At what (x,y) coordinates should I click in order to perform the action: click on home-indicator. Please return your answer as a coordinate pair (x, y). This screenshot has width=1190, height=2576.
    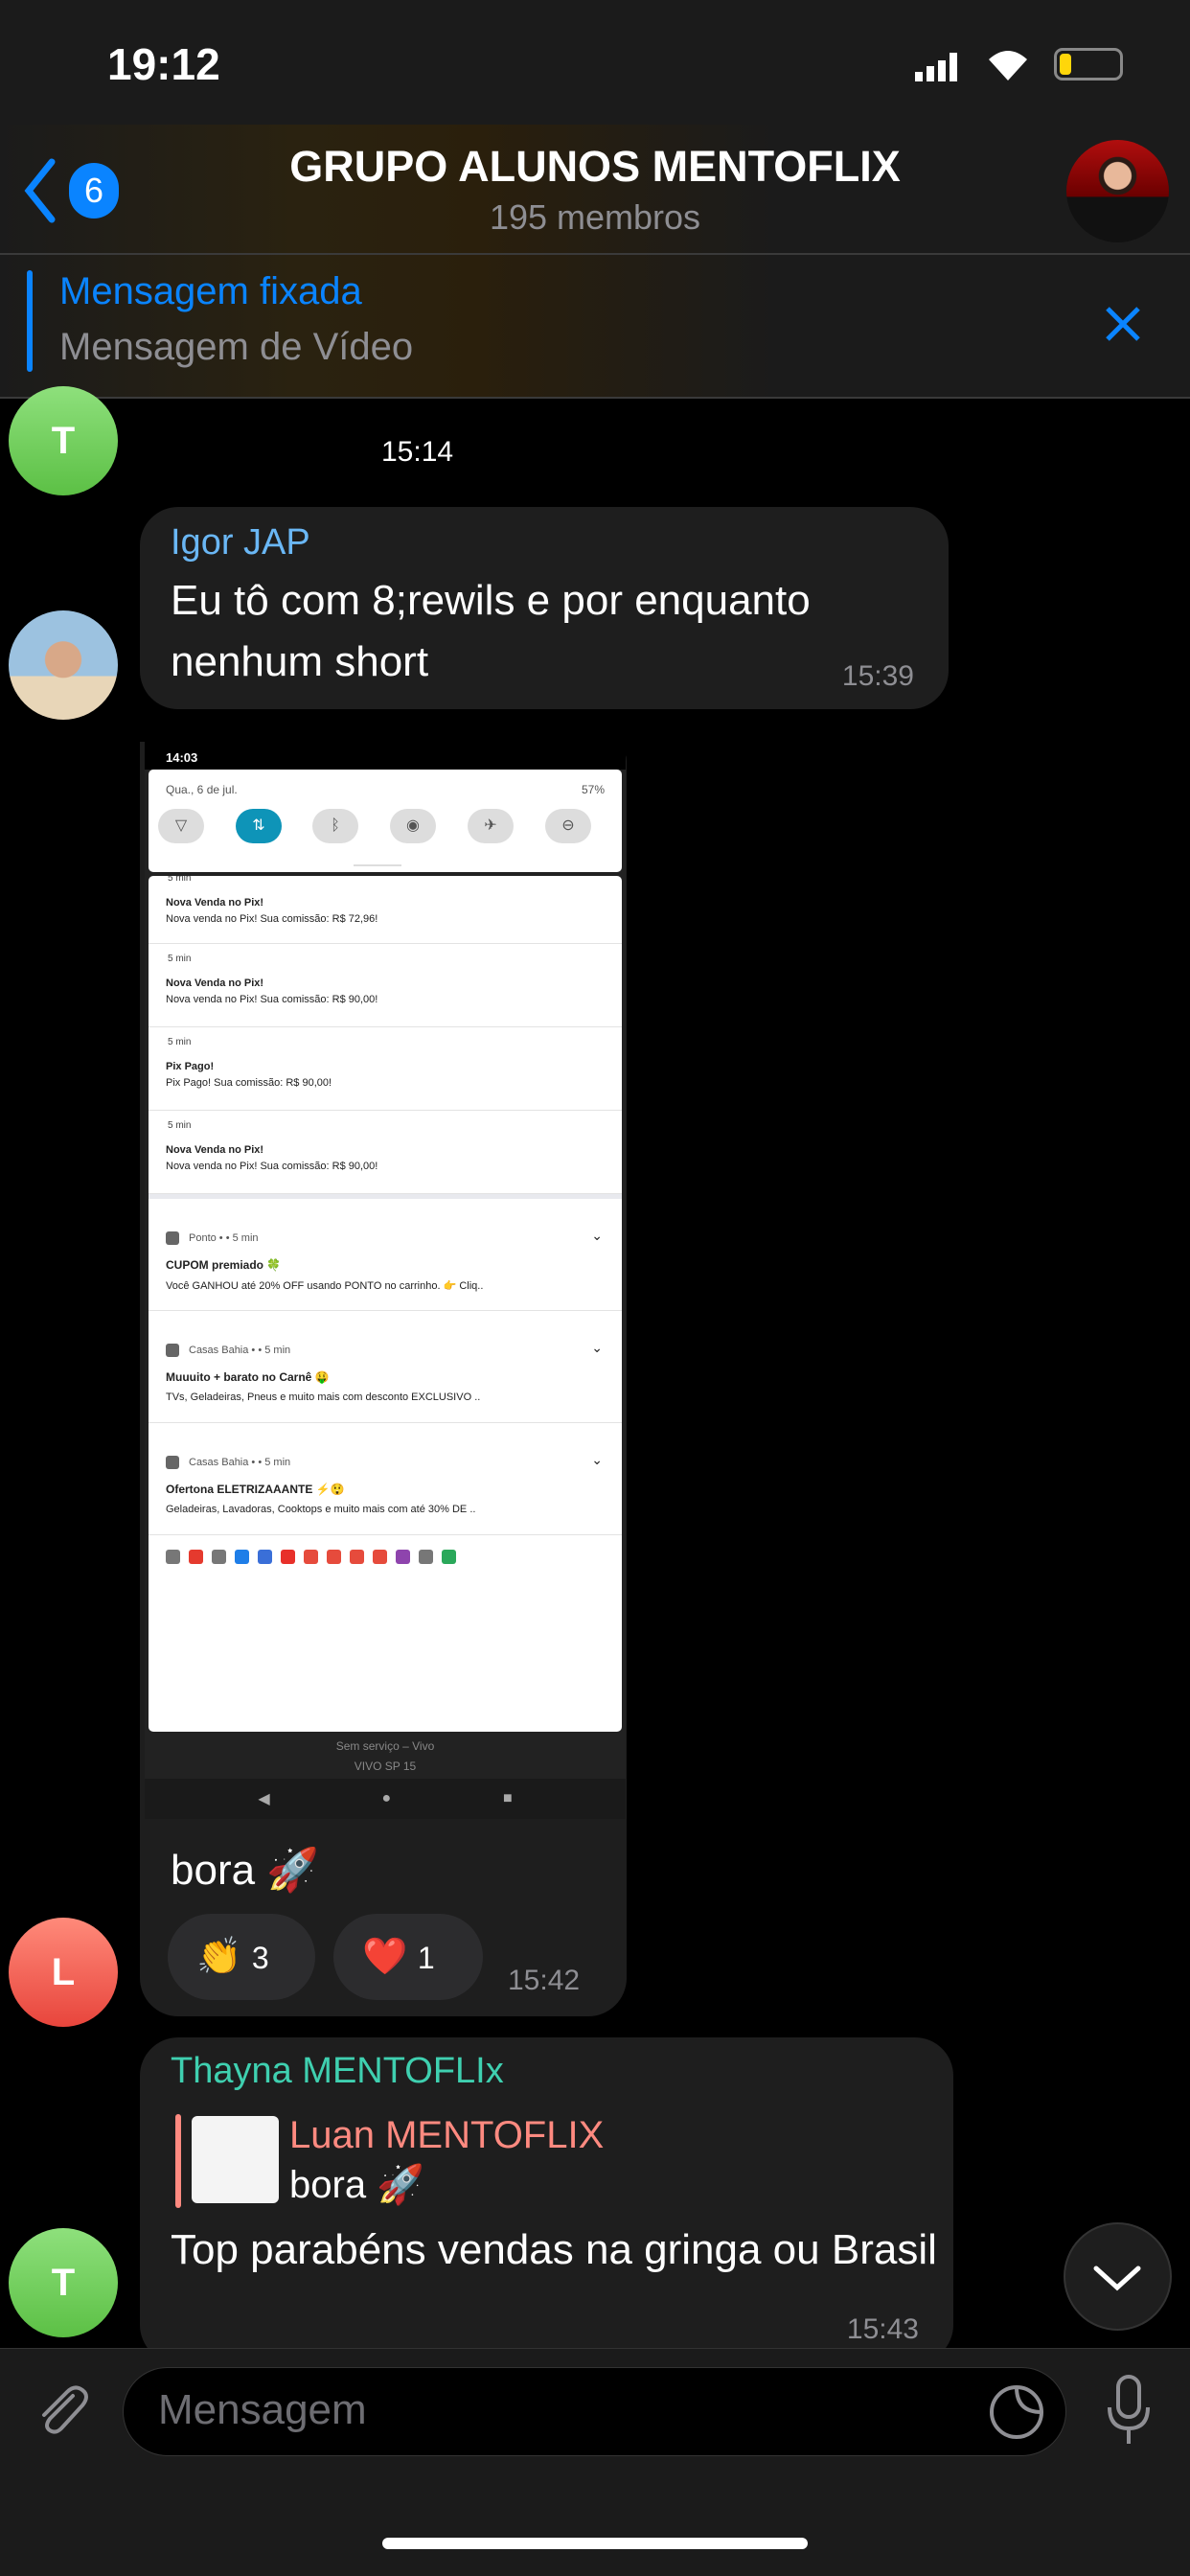
    Looking at the image, I should click on (595, 2543).